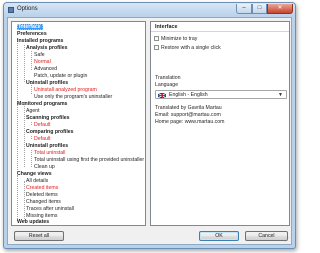 The width and height of the screenshot is (320, 253). I want to click on minimize-to-tray-option: Minimize to tray, so click(175, 39).